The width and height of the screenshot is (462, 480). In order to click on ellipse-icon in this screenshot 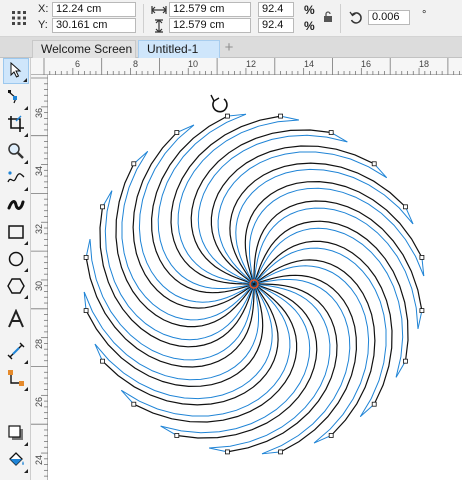, I will do `click(16, 260)`.